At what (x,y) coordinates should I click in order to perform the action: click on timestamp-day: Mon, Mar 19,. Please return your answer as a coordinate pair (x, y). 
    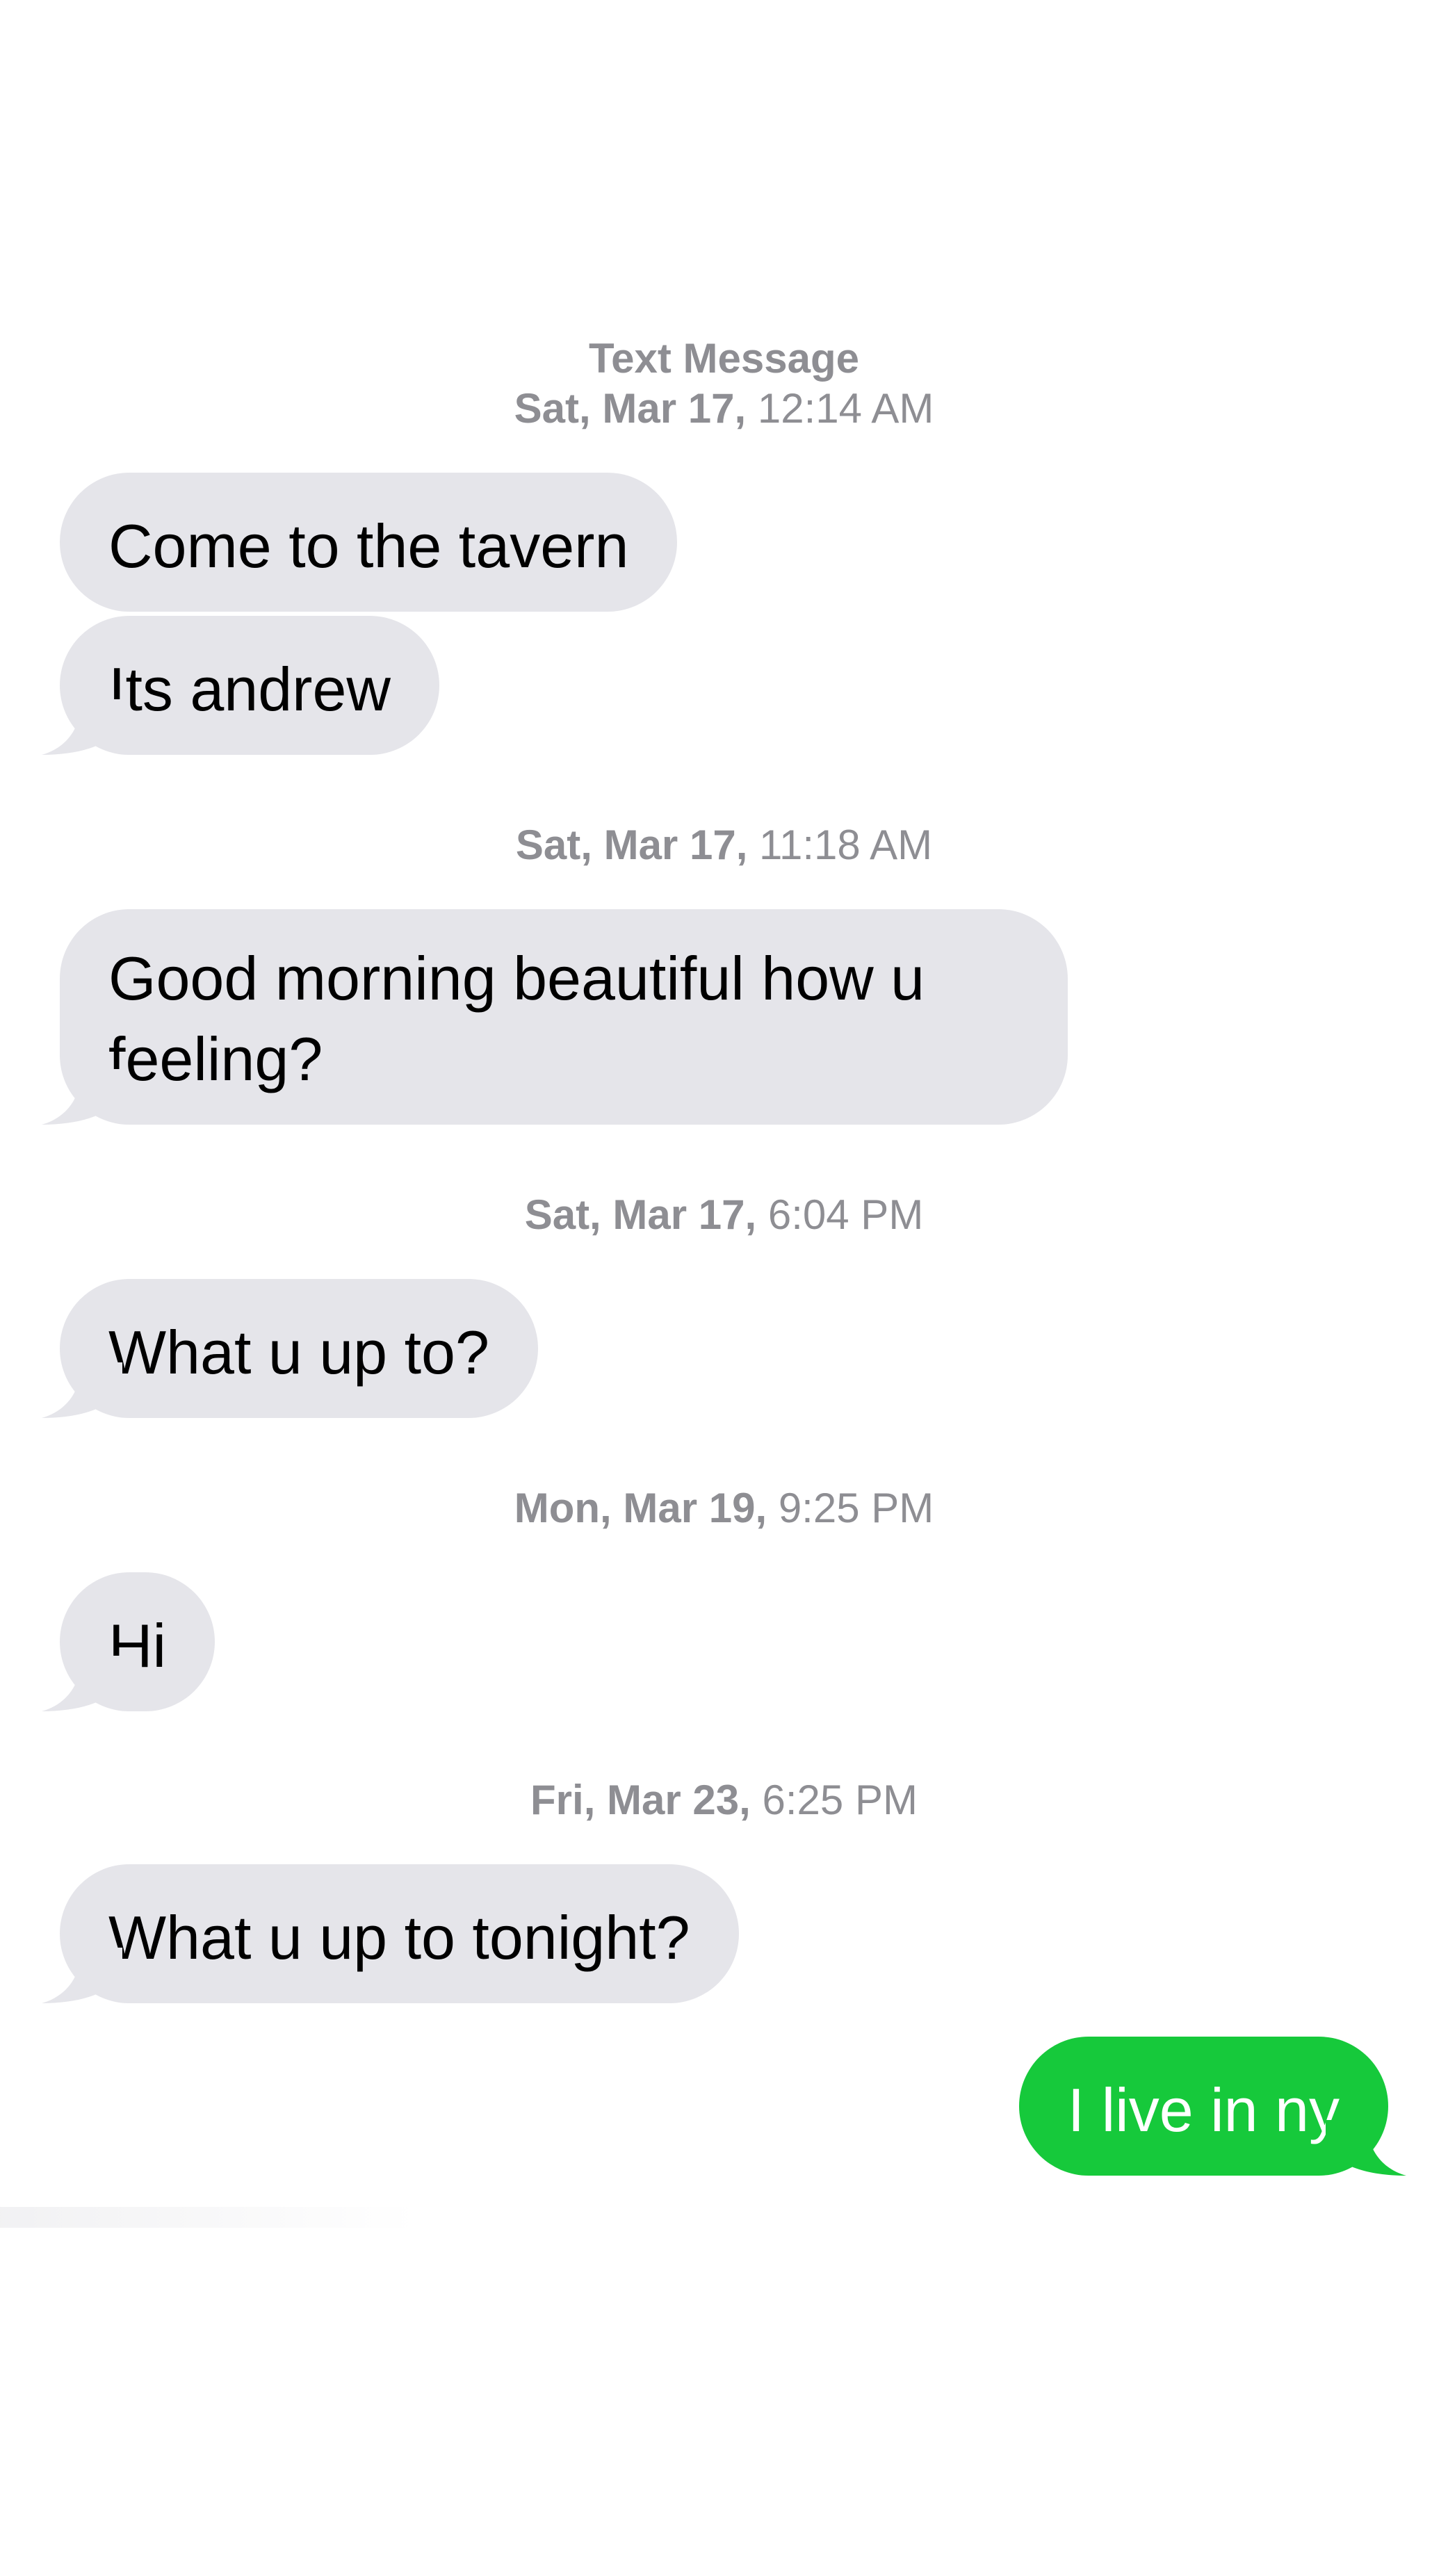
    Looking at the image, I should click on (640, 1508).